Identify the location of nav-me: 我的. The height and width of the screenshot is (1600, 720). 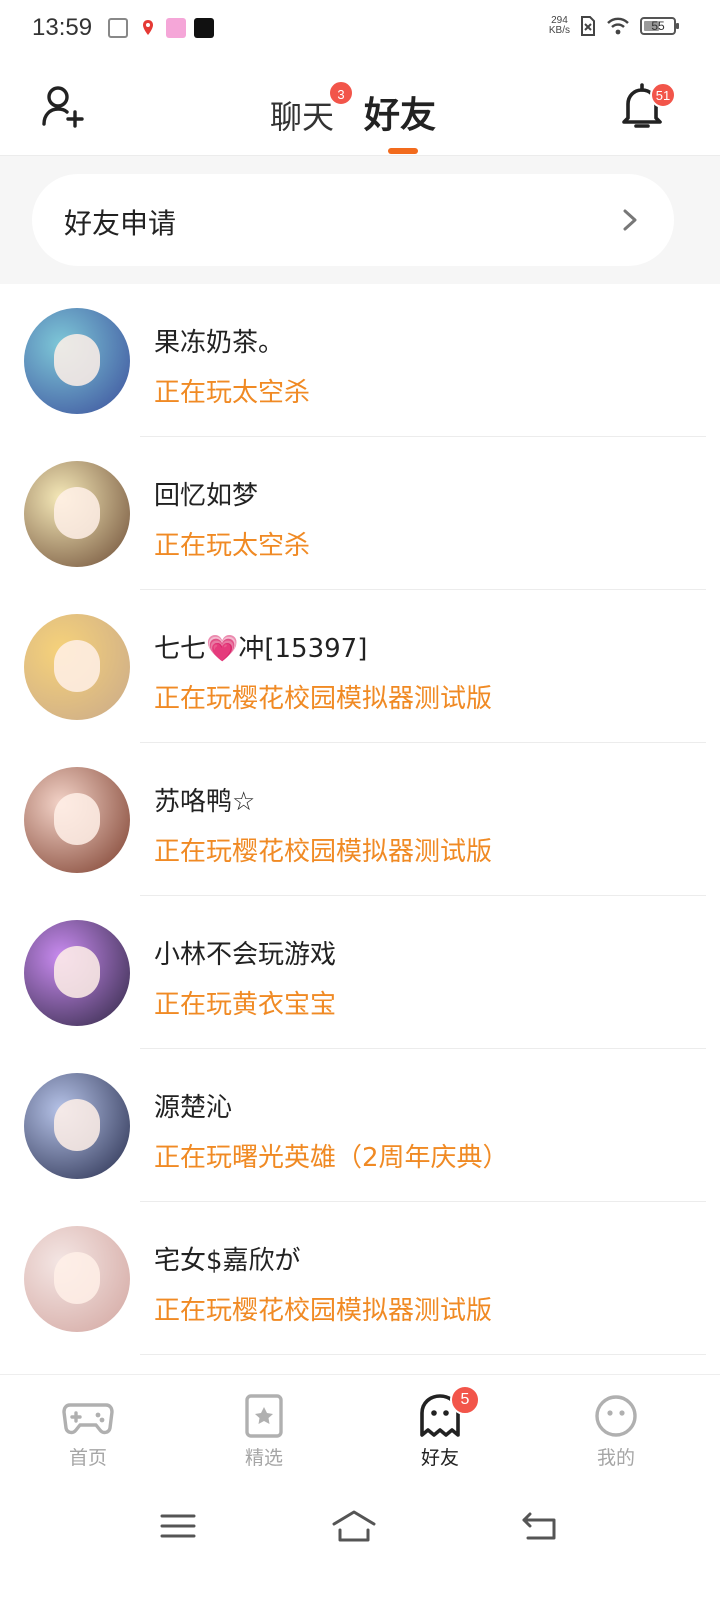
(616, 1431).